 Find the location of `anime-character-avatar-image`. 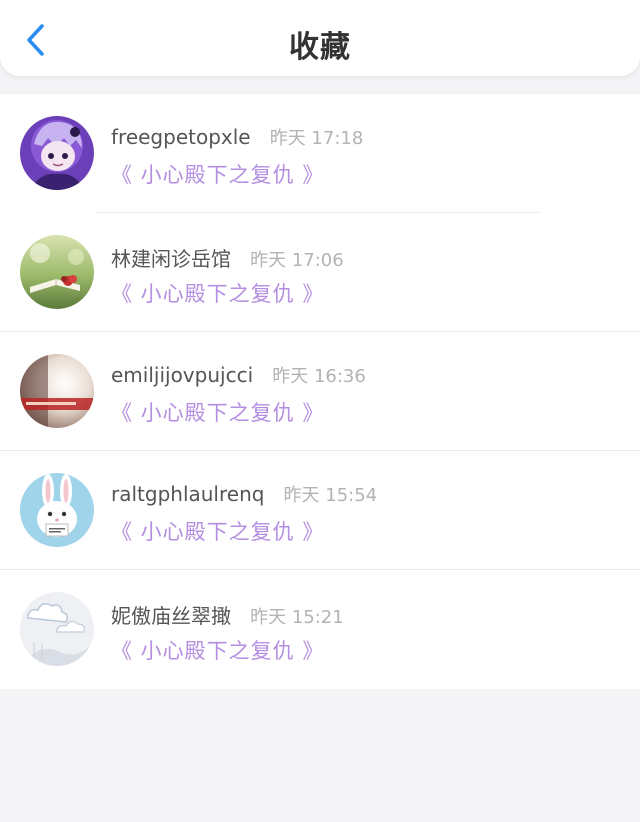

anime-character-avatar-image is located at coordinates (57, 153).